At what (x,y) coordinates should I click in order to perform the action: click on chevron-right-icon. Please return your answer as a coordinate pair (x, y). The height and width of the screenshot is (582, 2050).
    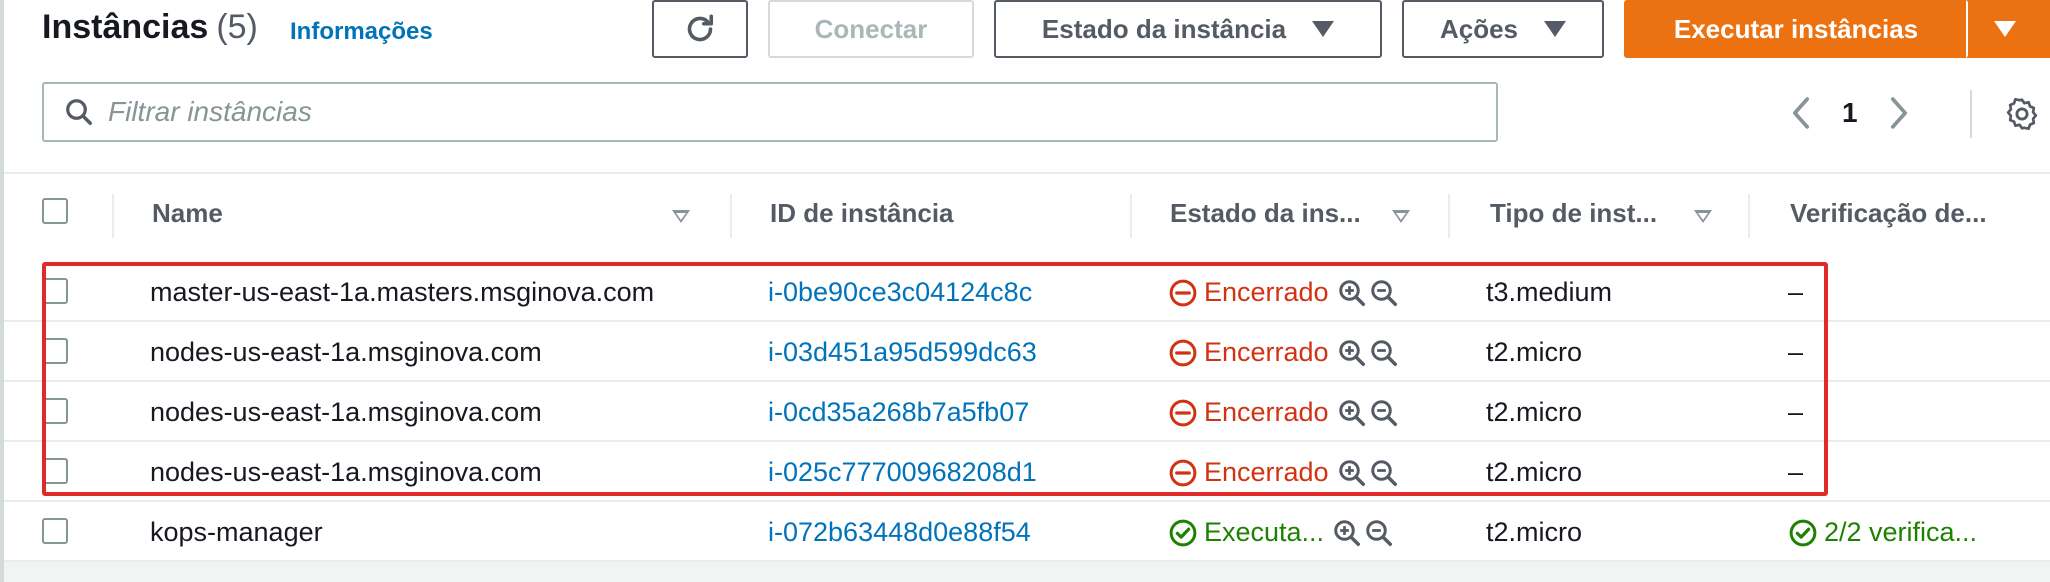
    Looking at the image, I should click on (1899, 113).